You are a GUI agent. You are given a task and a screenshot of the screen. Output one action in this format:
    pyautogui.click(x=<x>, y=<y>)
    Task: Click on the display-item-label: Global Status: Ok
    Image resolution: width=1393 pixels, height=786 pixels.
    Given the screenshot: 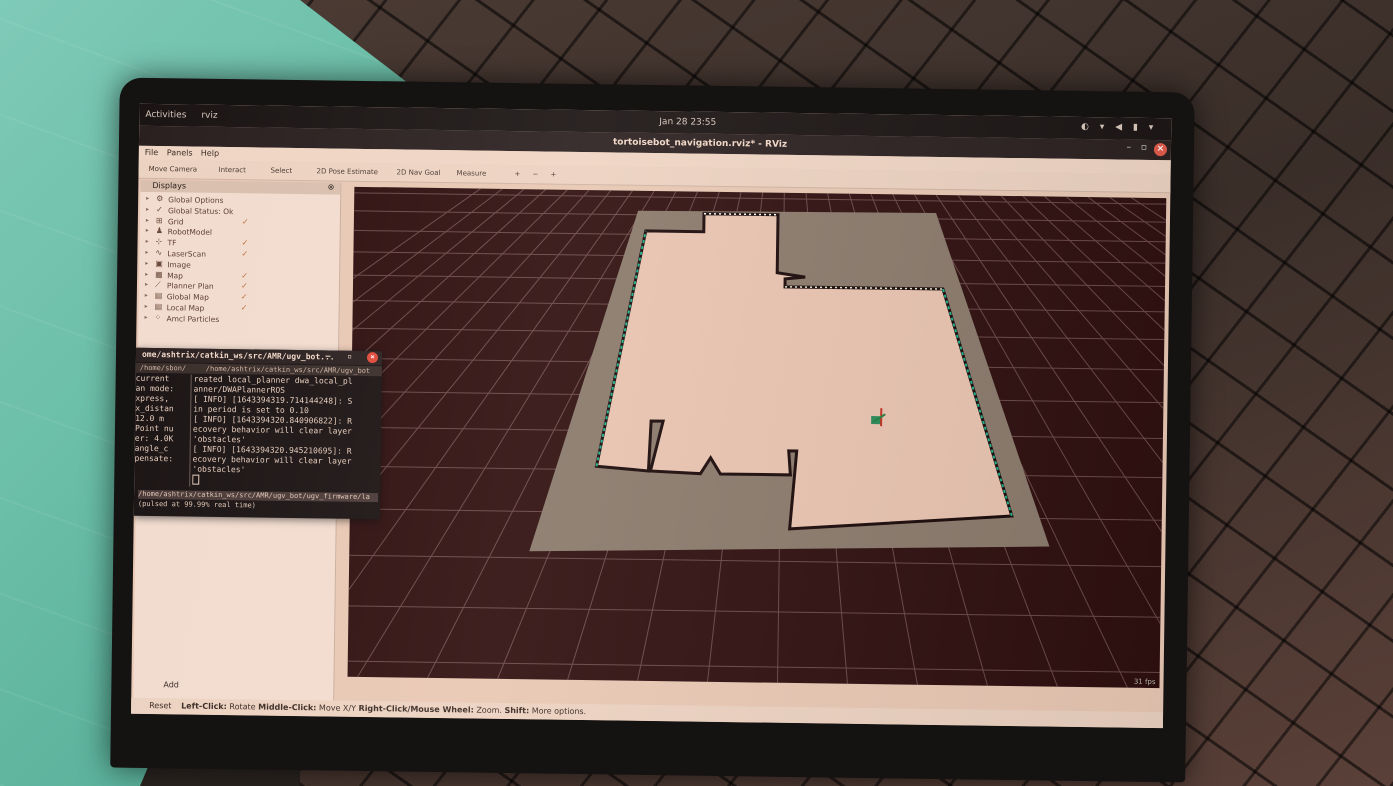 What is the action you would take?
    pyautogui.click(x=200, y=211)
    